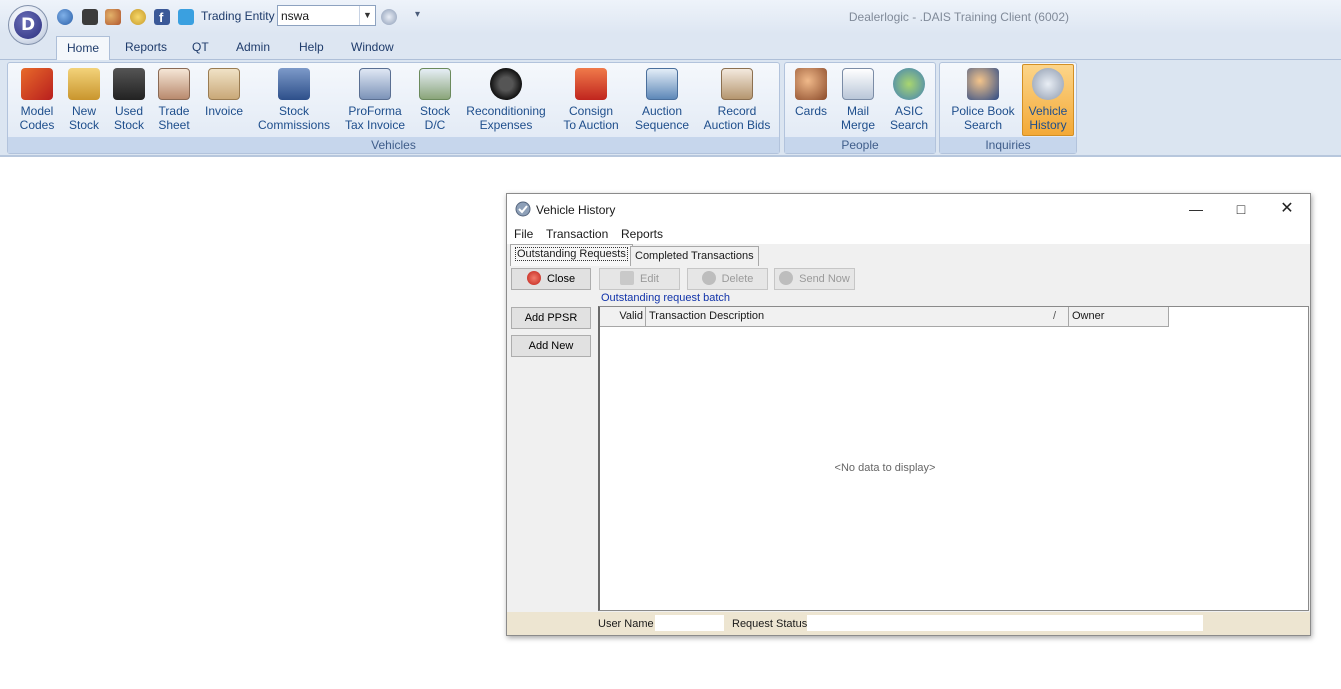 This screenshot has width=1341, height=689. I want to click on stock-commissions-button: Stock Commissions, so click(294, 101).